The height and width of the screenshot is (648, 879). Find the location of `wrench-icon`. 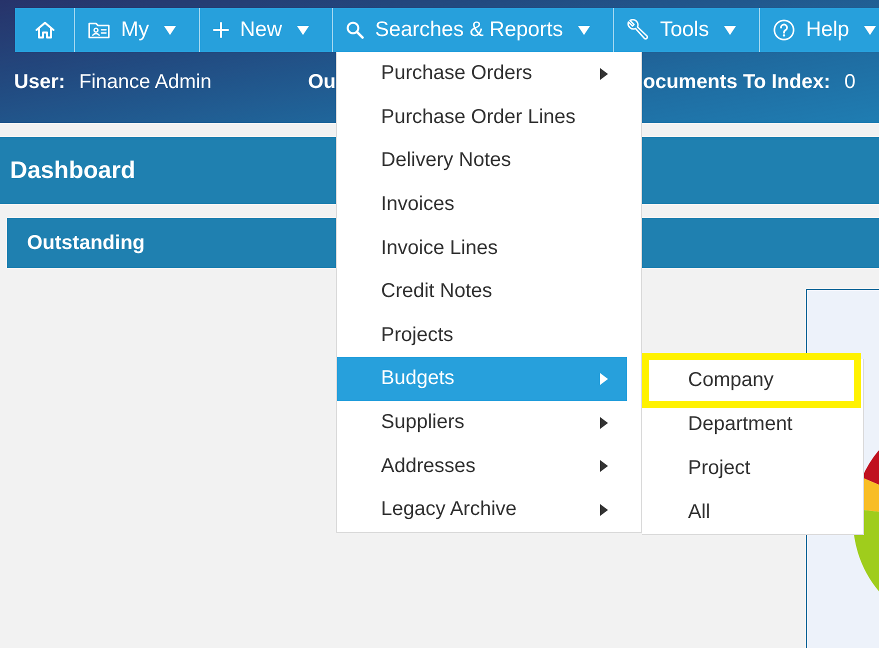

wrench-icon is located at coordinates (637, 30).